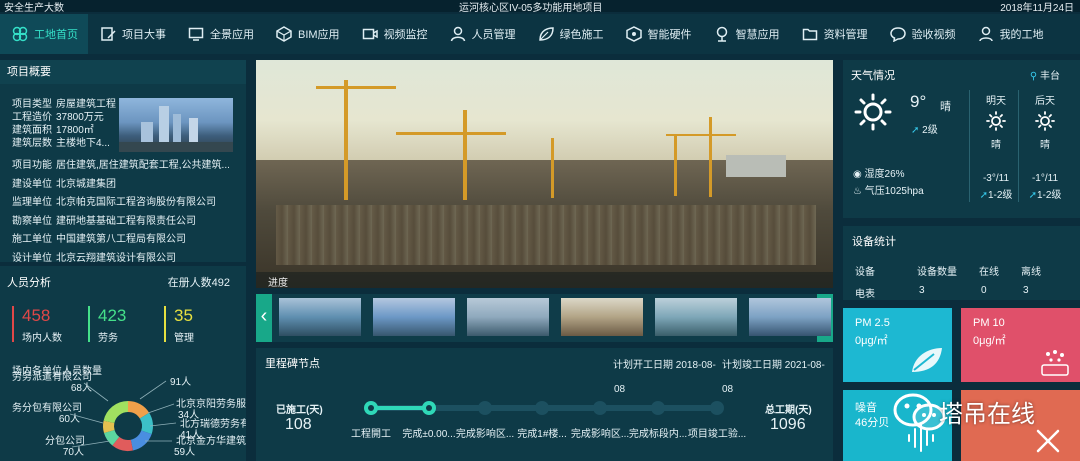  Describe the element at coordinates (996, 101) in the screenshot. I see `forecast-day-name: 明天` at that location.